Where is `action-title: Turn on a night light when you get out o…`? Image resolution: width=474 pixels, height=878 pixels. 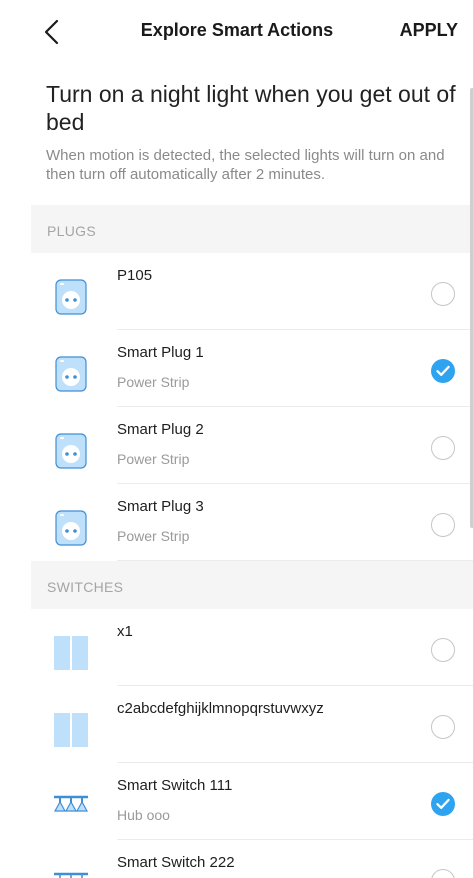
action-title: Turn on a night light when you get out o… is located at coordinates (251, 108).